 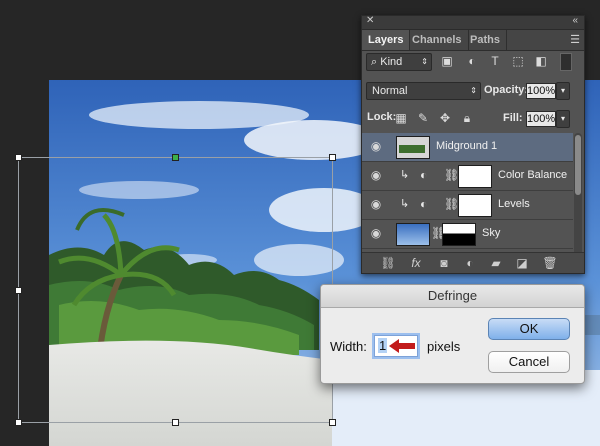 What do you see at coordinates (522, 263) in the screenshot?
I see `new-layer-icon: ◪` at bounding box center [522, 263].